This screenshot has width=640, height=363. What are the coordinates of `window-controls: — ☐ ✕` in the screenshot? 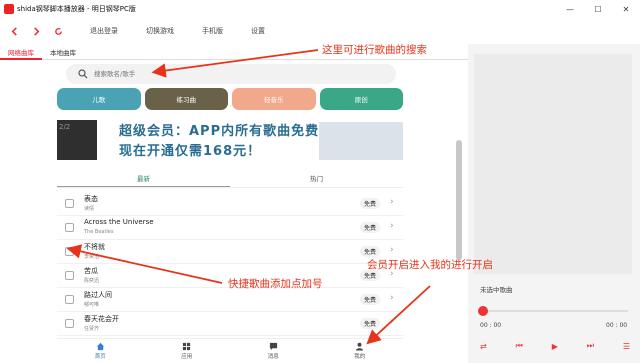 It's located at (598, 9).